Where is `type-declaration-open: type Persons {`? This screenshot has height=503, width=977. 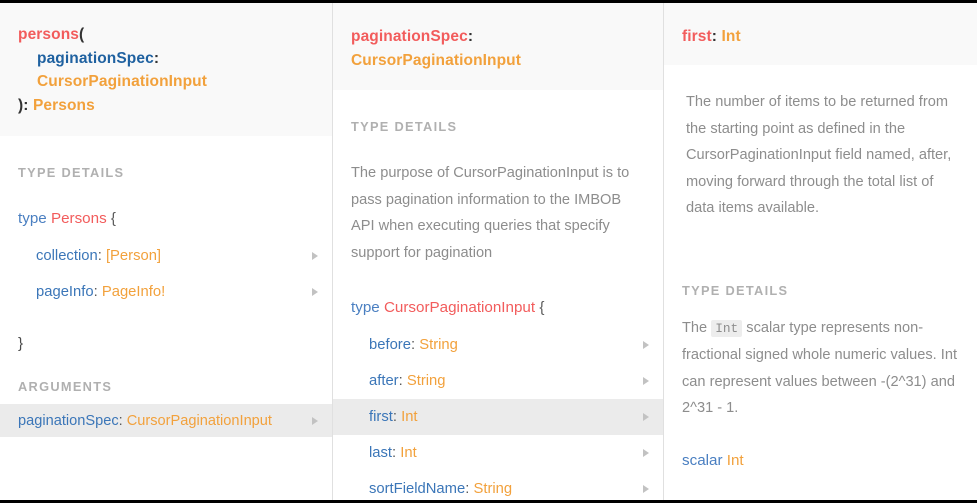
type-declaration-open: type Persons { is located at coordinates (166, 218).